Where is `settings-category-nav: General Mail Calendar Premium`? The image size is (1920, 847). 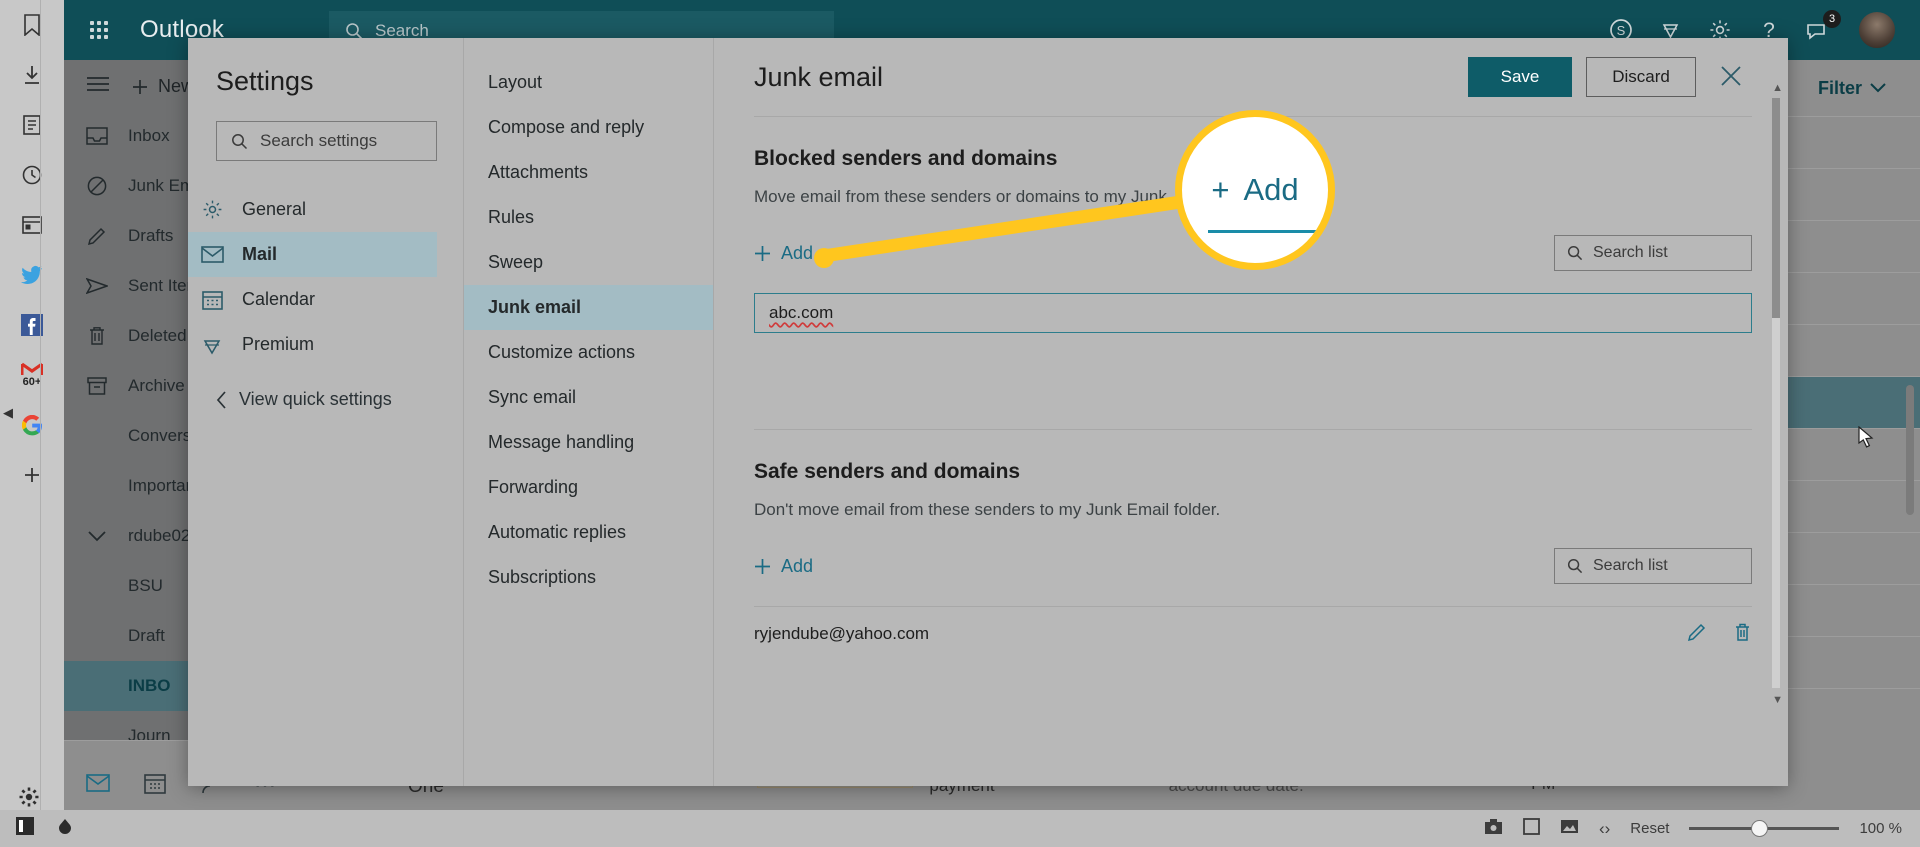 settings-category-nav: General Mail Calendar Premium is located at coordinates (312, 277).